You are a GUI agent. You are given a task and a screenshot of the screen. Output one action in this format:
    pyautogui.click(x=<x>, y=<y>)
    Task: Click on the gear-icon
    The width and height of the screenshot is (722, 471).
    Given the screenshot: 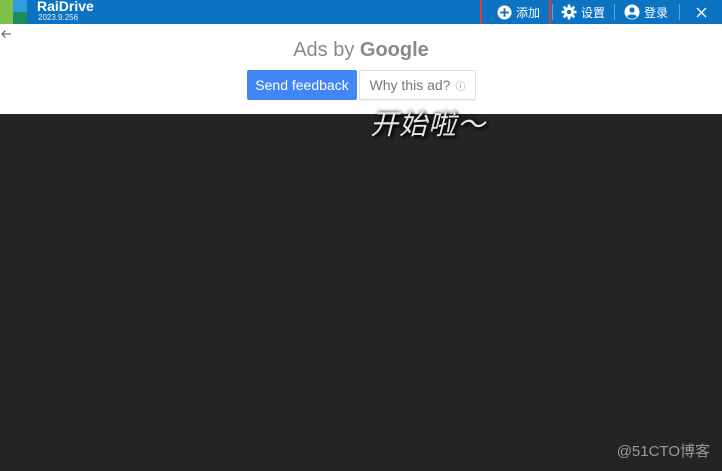 What is the action you would take?
    pyautogui.click(x=569, y=12)
    